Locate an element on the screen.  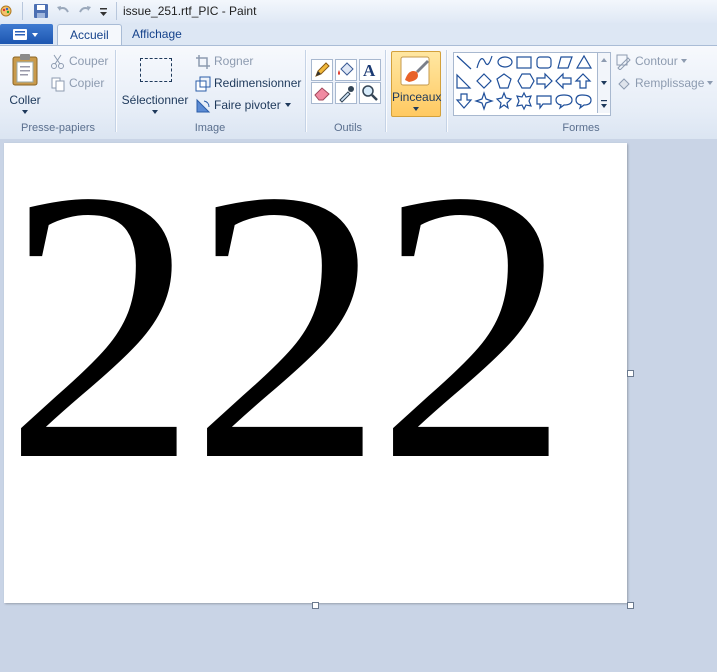
paste-button: Coller is located at coordinates (25, 83).